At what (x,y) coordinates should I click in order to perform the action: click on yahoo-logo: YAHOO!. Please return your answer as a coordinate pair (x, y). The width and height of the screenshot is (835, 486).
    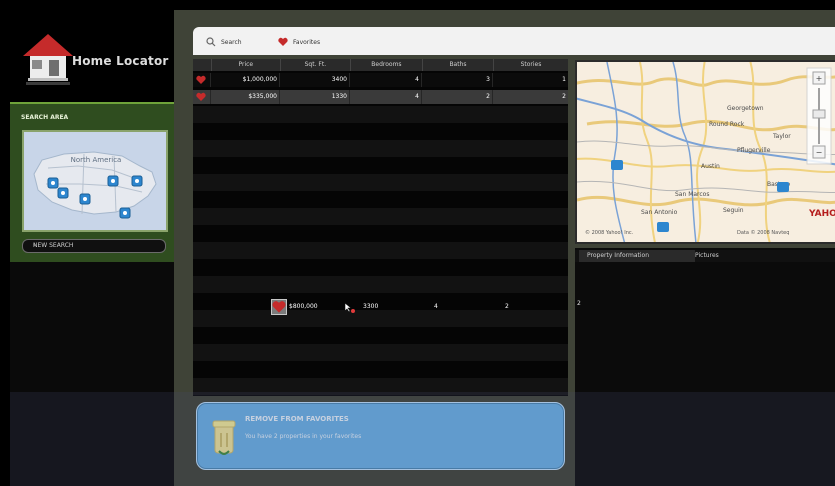
    Looking at the image, I should click on (821, 214).